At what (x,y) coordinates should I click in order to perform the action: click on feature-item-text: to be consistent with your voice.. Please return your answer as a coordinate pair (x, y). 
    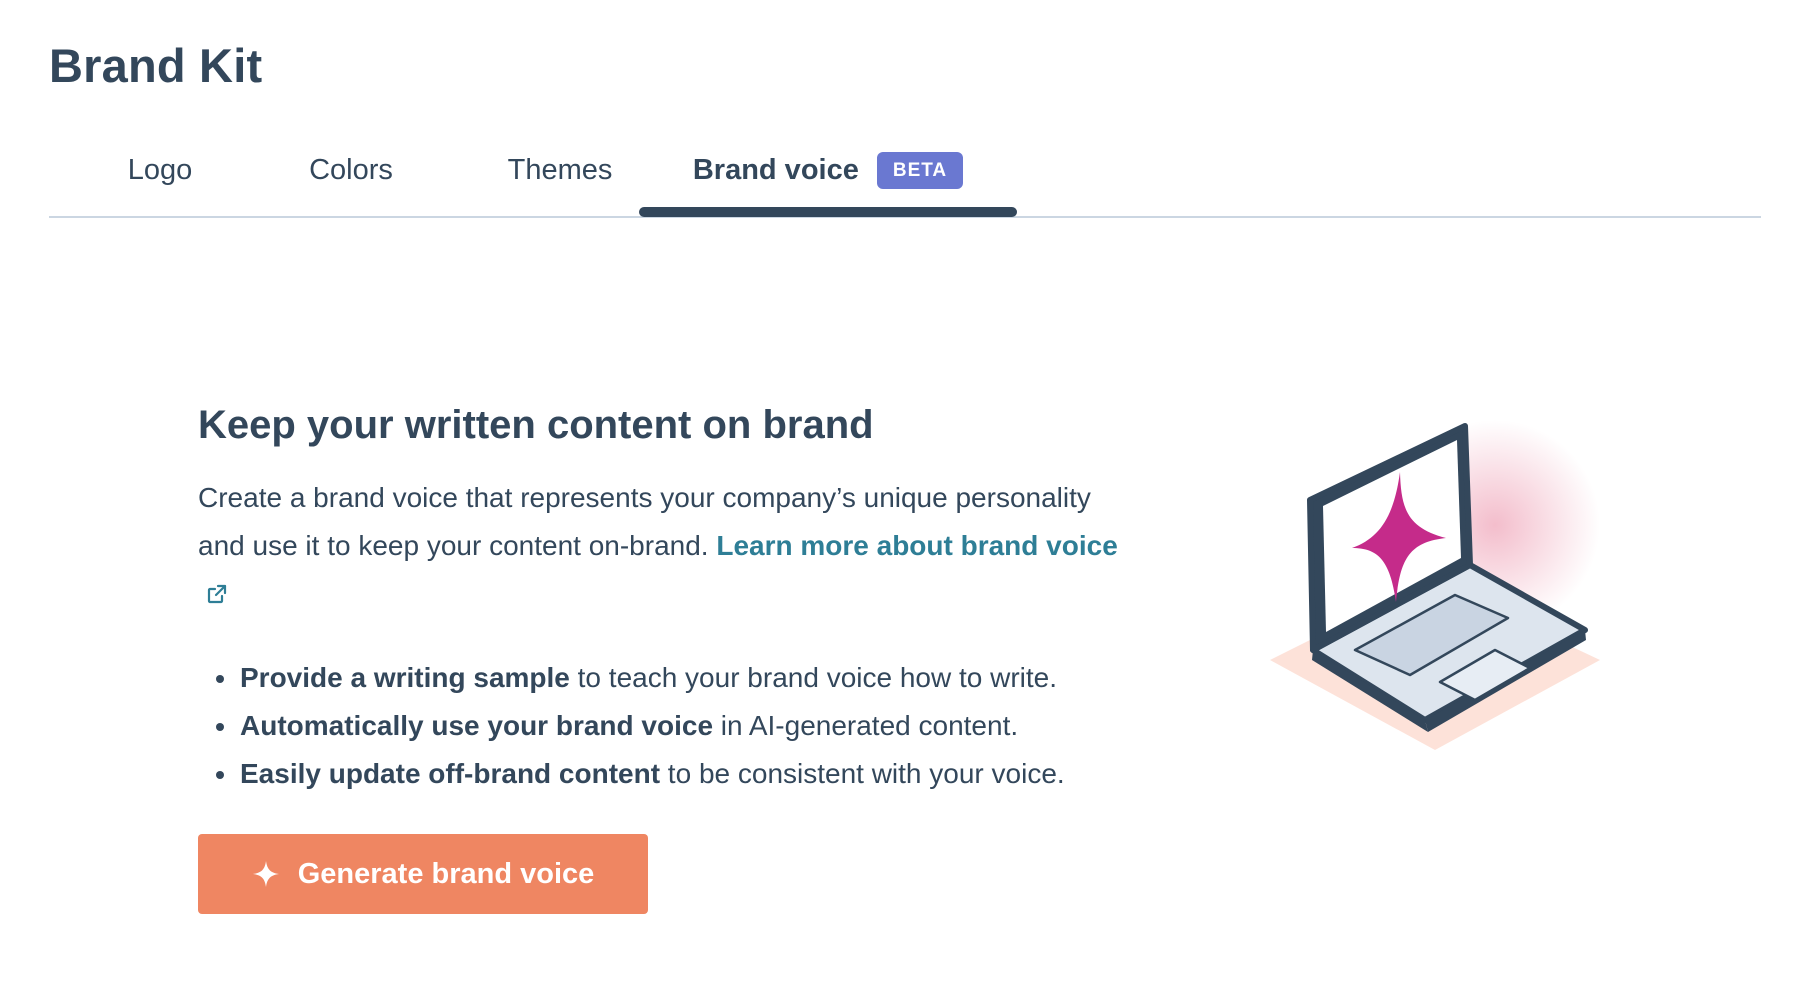
    Looking at the image, I should click on (862, 773).